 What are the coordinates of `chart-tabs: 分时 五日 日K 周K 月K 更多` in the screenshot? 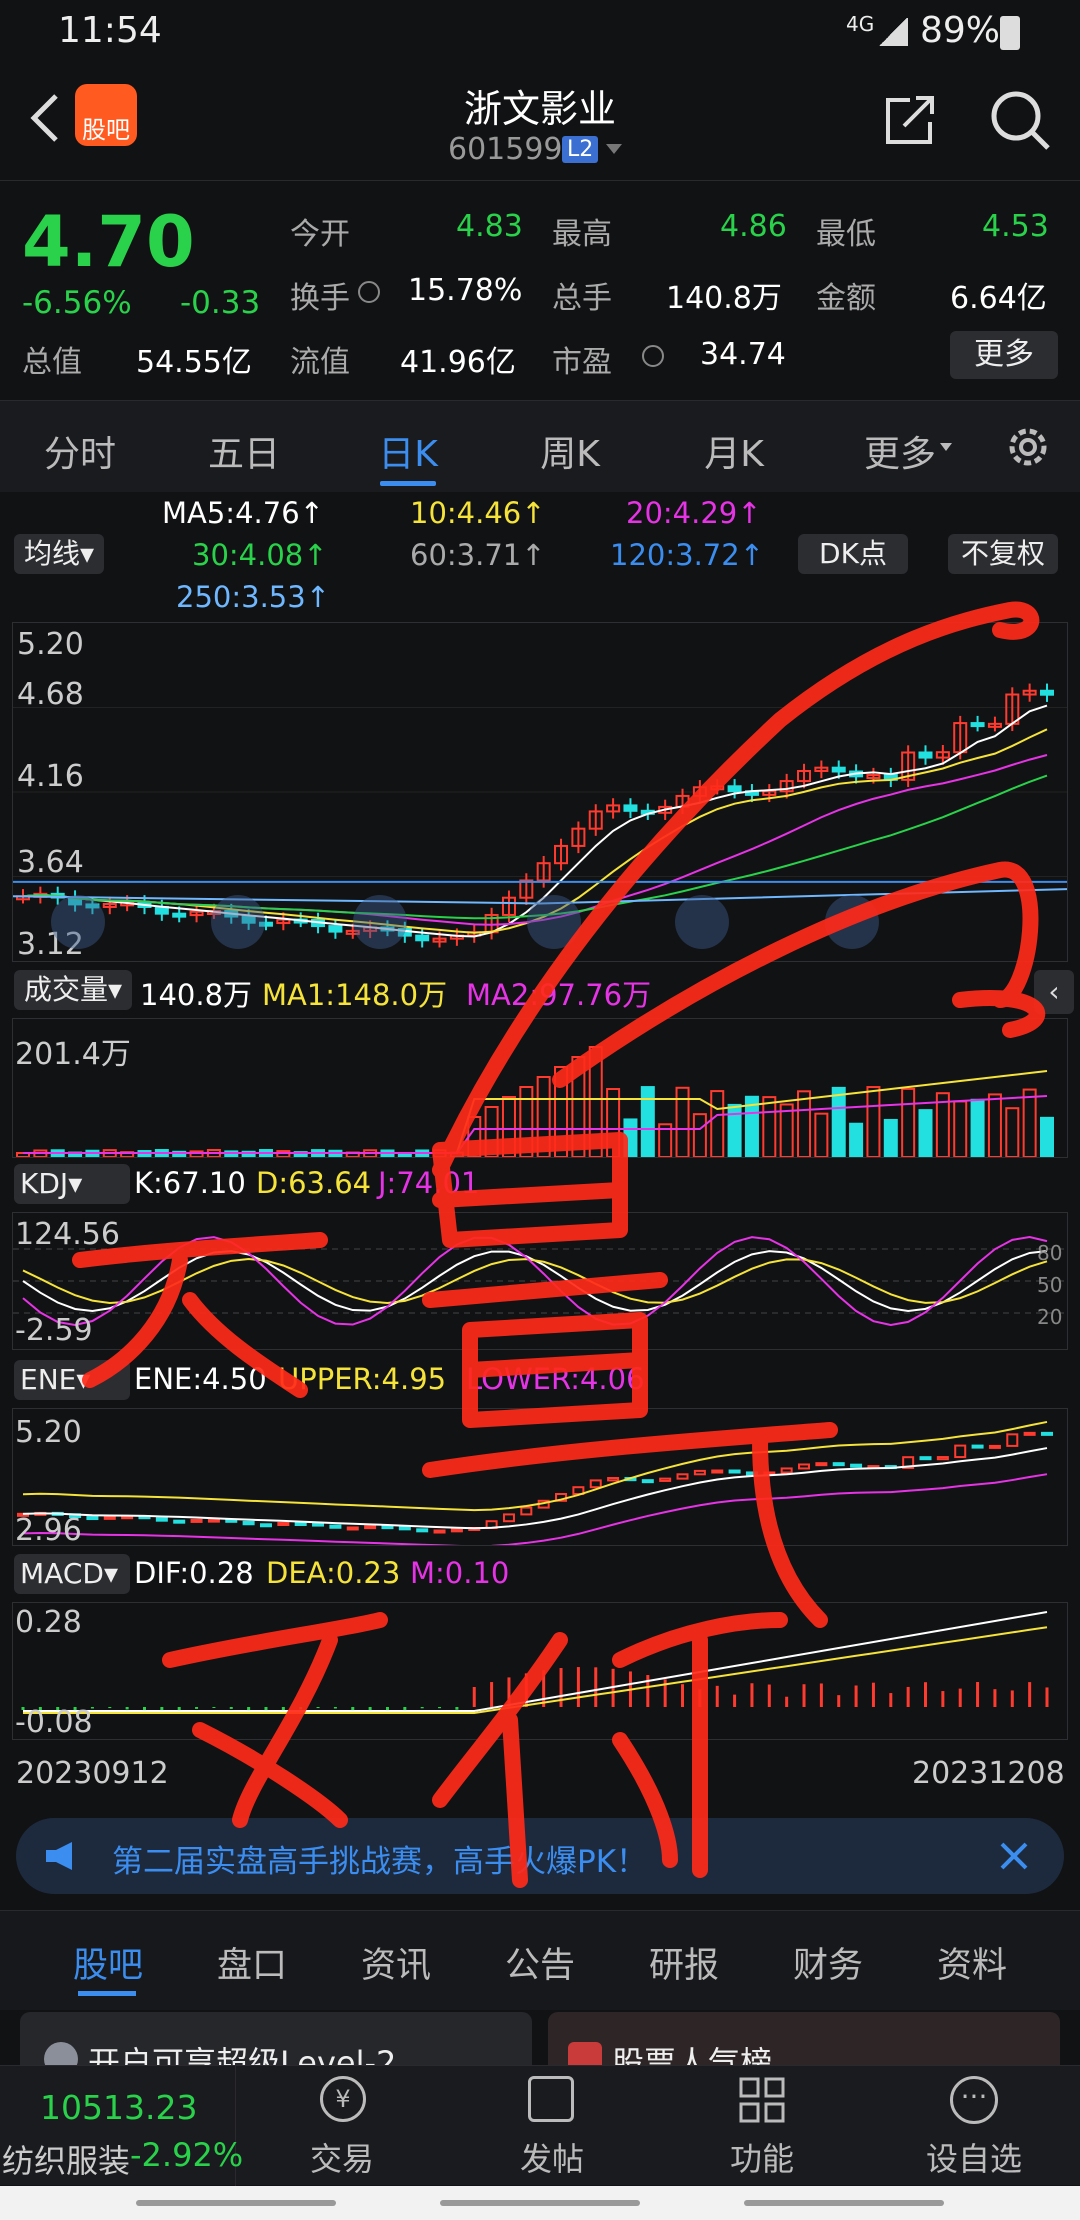 It's located at (540, 446).